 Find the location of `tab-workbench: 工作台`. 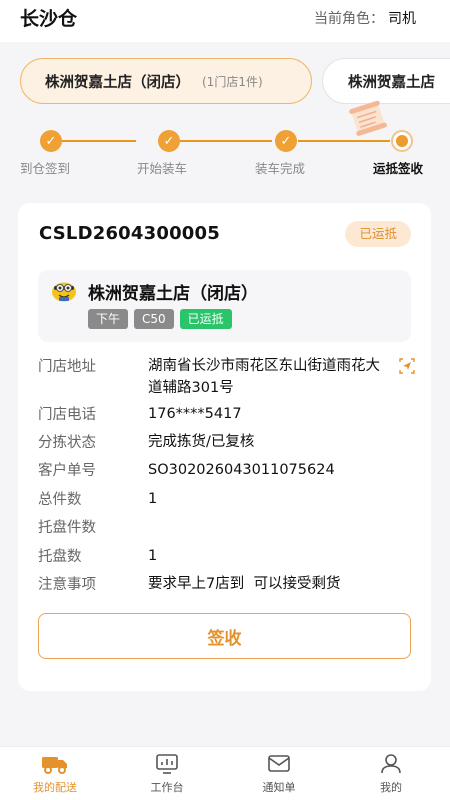

tab-workbench: 工作台 is located at coordinates (167, 774).